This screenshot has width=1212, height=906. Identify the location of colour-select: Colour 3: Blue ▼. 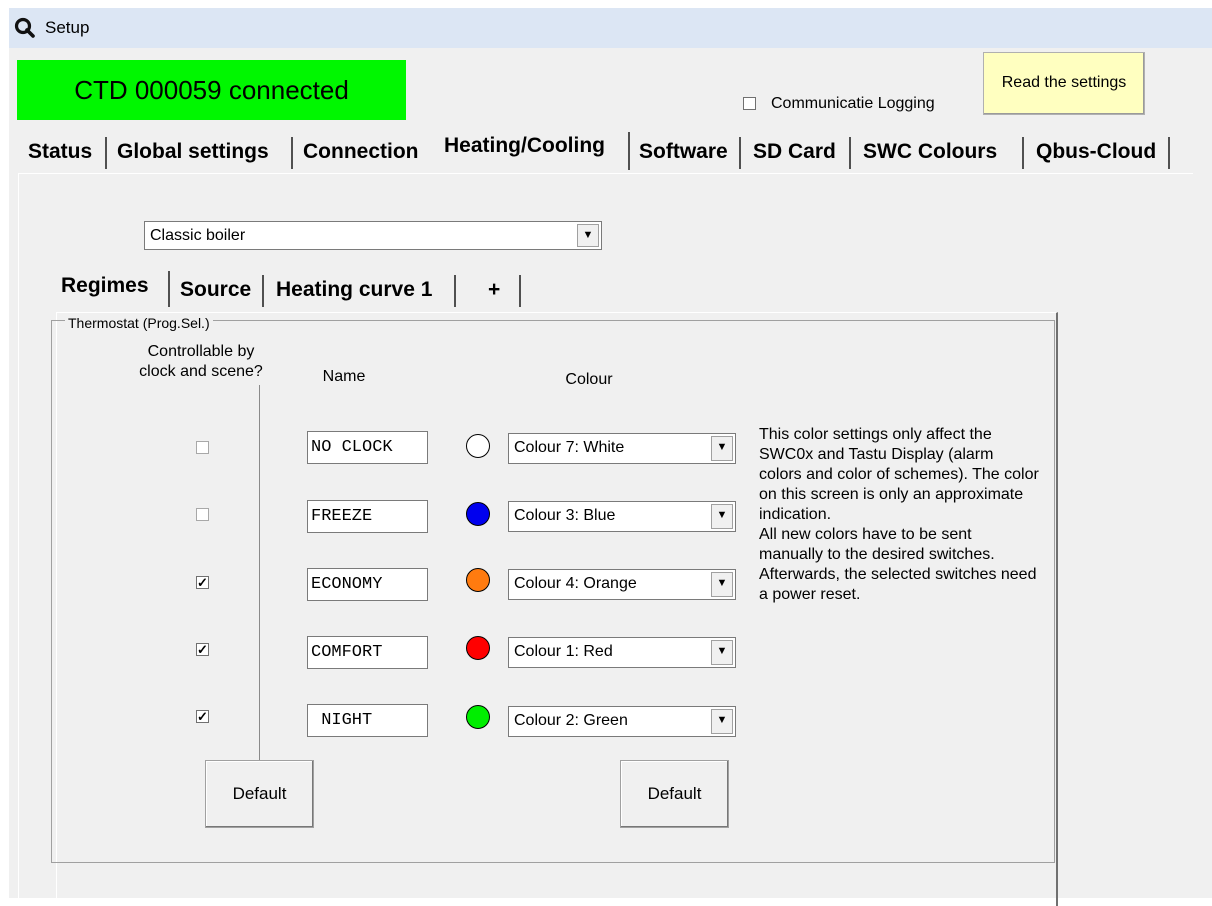
(622, 516).